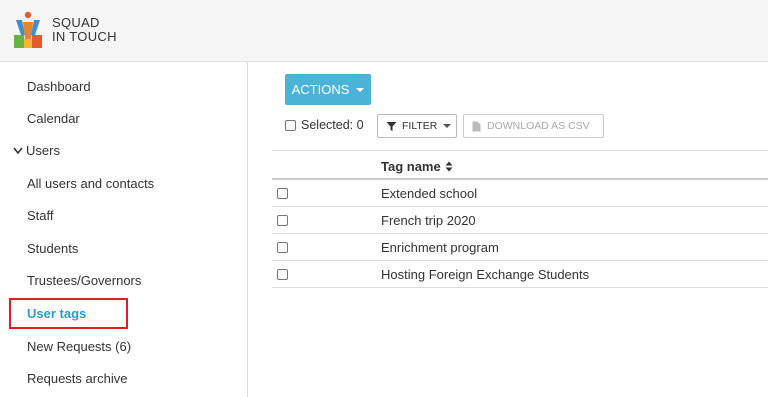 The image size is (768, 397). What do you see at coordinates (391, 126) in the screenshot?
I see `filter-icon` at bounding box center [391, 126].